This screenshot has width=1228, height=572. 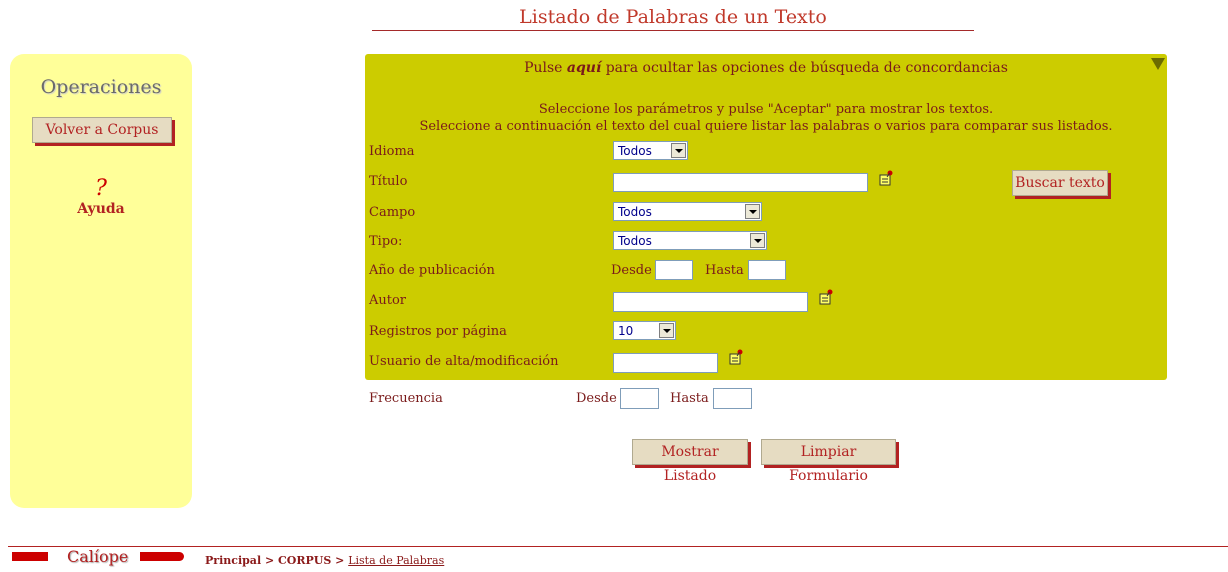 I want to click on campo-select: Todos, so click(x=687, y=211).